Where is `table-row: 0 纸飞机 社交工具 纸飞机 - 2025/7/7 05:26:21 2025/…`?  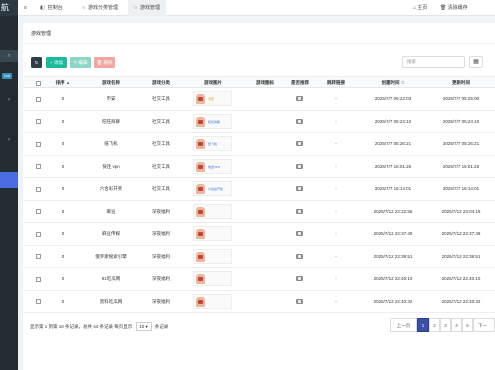
table-row: 0 纸飞机 社交工具 纸飞机 - 2025/7/7 05:26:21 2025/… is located at coordinates (259, 144).